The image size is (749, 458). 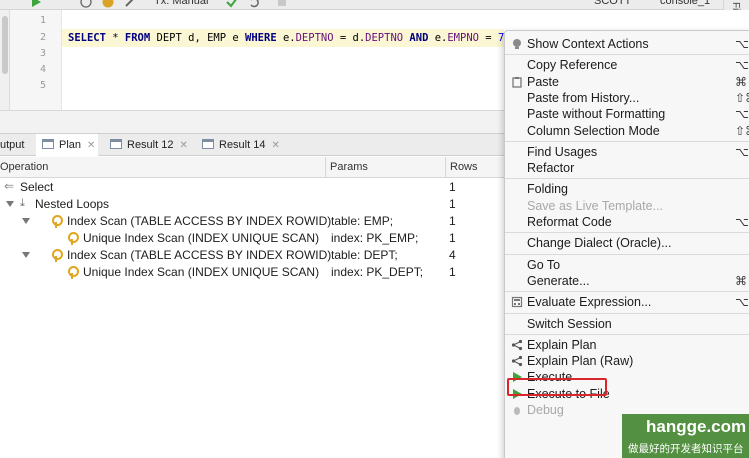 I want to click on menu-item-evaluate-expression: Evaluate Expression... ⌥, so click(x=627, y=302).